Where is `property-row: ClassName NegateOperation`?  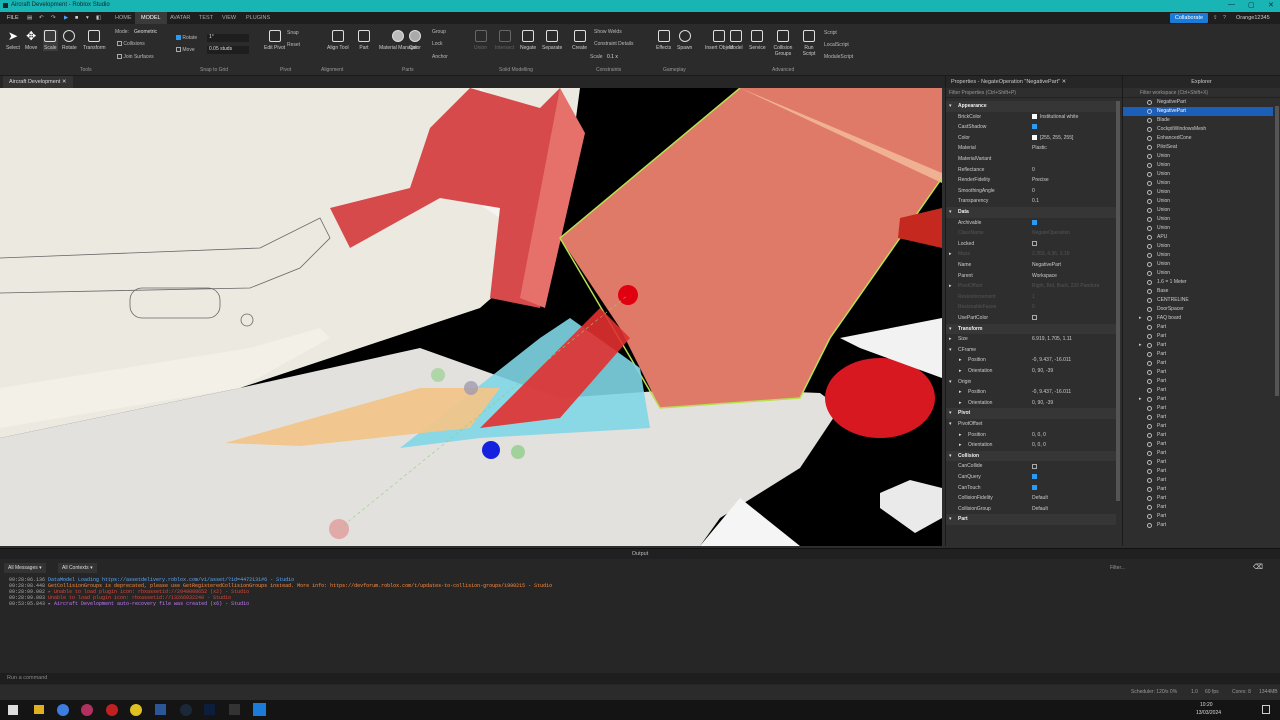 property-row: ClassName NegateOperation is located at coordinates (1031, 233).